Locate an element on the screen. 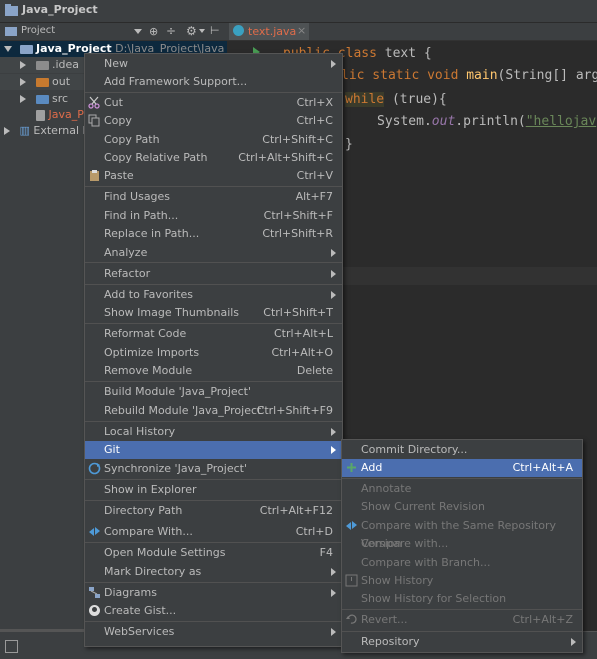 This screenshot has width=597, height=659. gear-icon: ⚙ is located at coordinates (191, 31).